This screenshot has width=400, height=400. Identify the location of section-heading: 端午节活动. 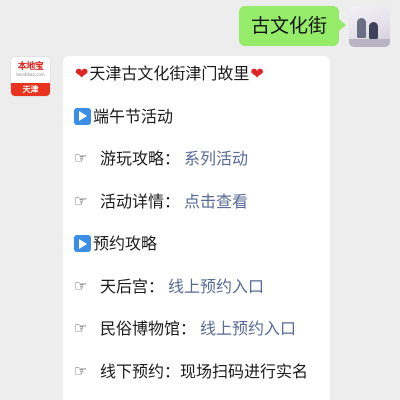
(133, 116).